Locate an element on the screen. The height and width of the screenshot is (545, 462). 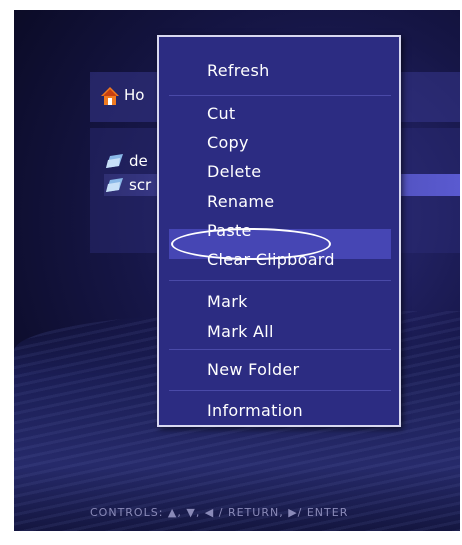
menu-item-cut: Cut is located at coordinates (221, 114).